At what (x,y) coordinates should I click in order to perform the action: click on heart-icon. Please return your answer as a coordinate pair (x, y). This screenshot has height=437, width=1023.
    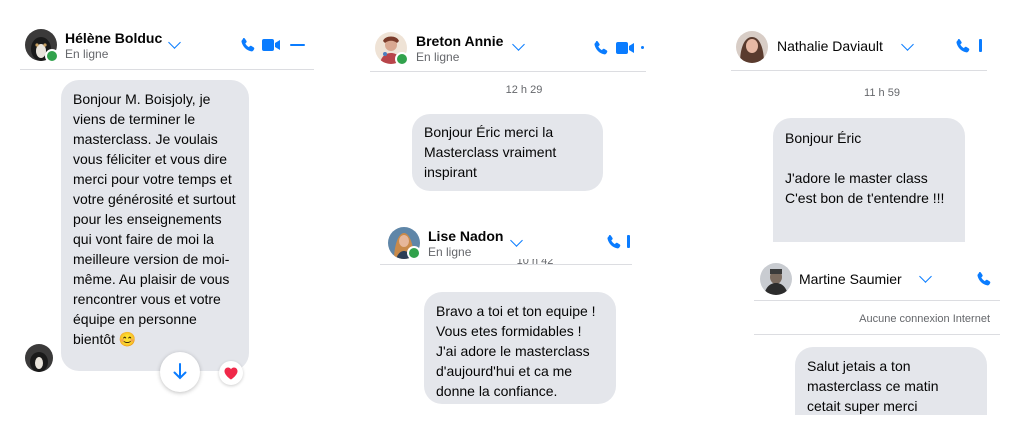
    Looking at the image, I should click on (231, 373).